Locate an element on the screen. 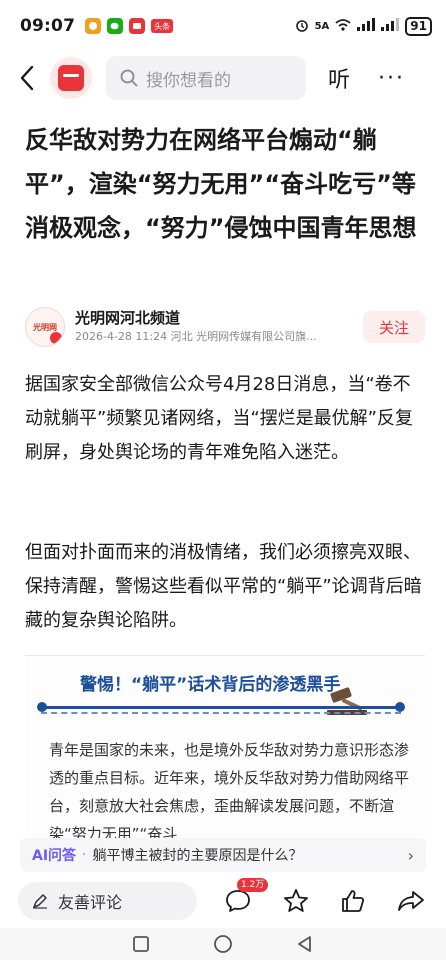 Image resolution: width=446 pixels, height=960 pixels. square-icon is located at coordinates (141, 944).